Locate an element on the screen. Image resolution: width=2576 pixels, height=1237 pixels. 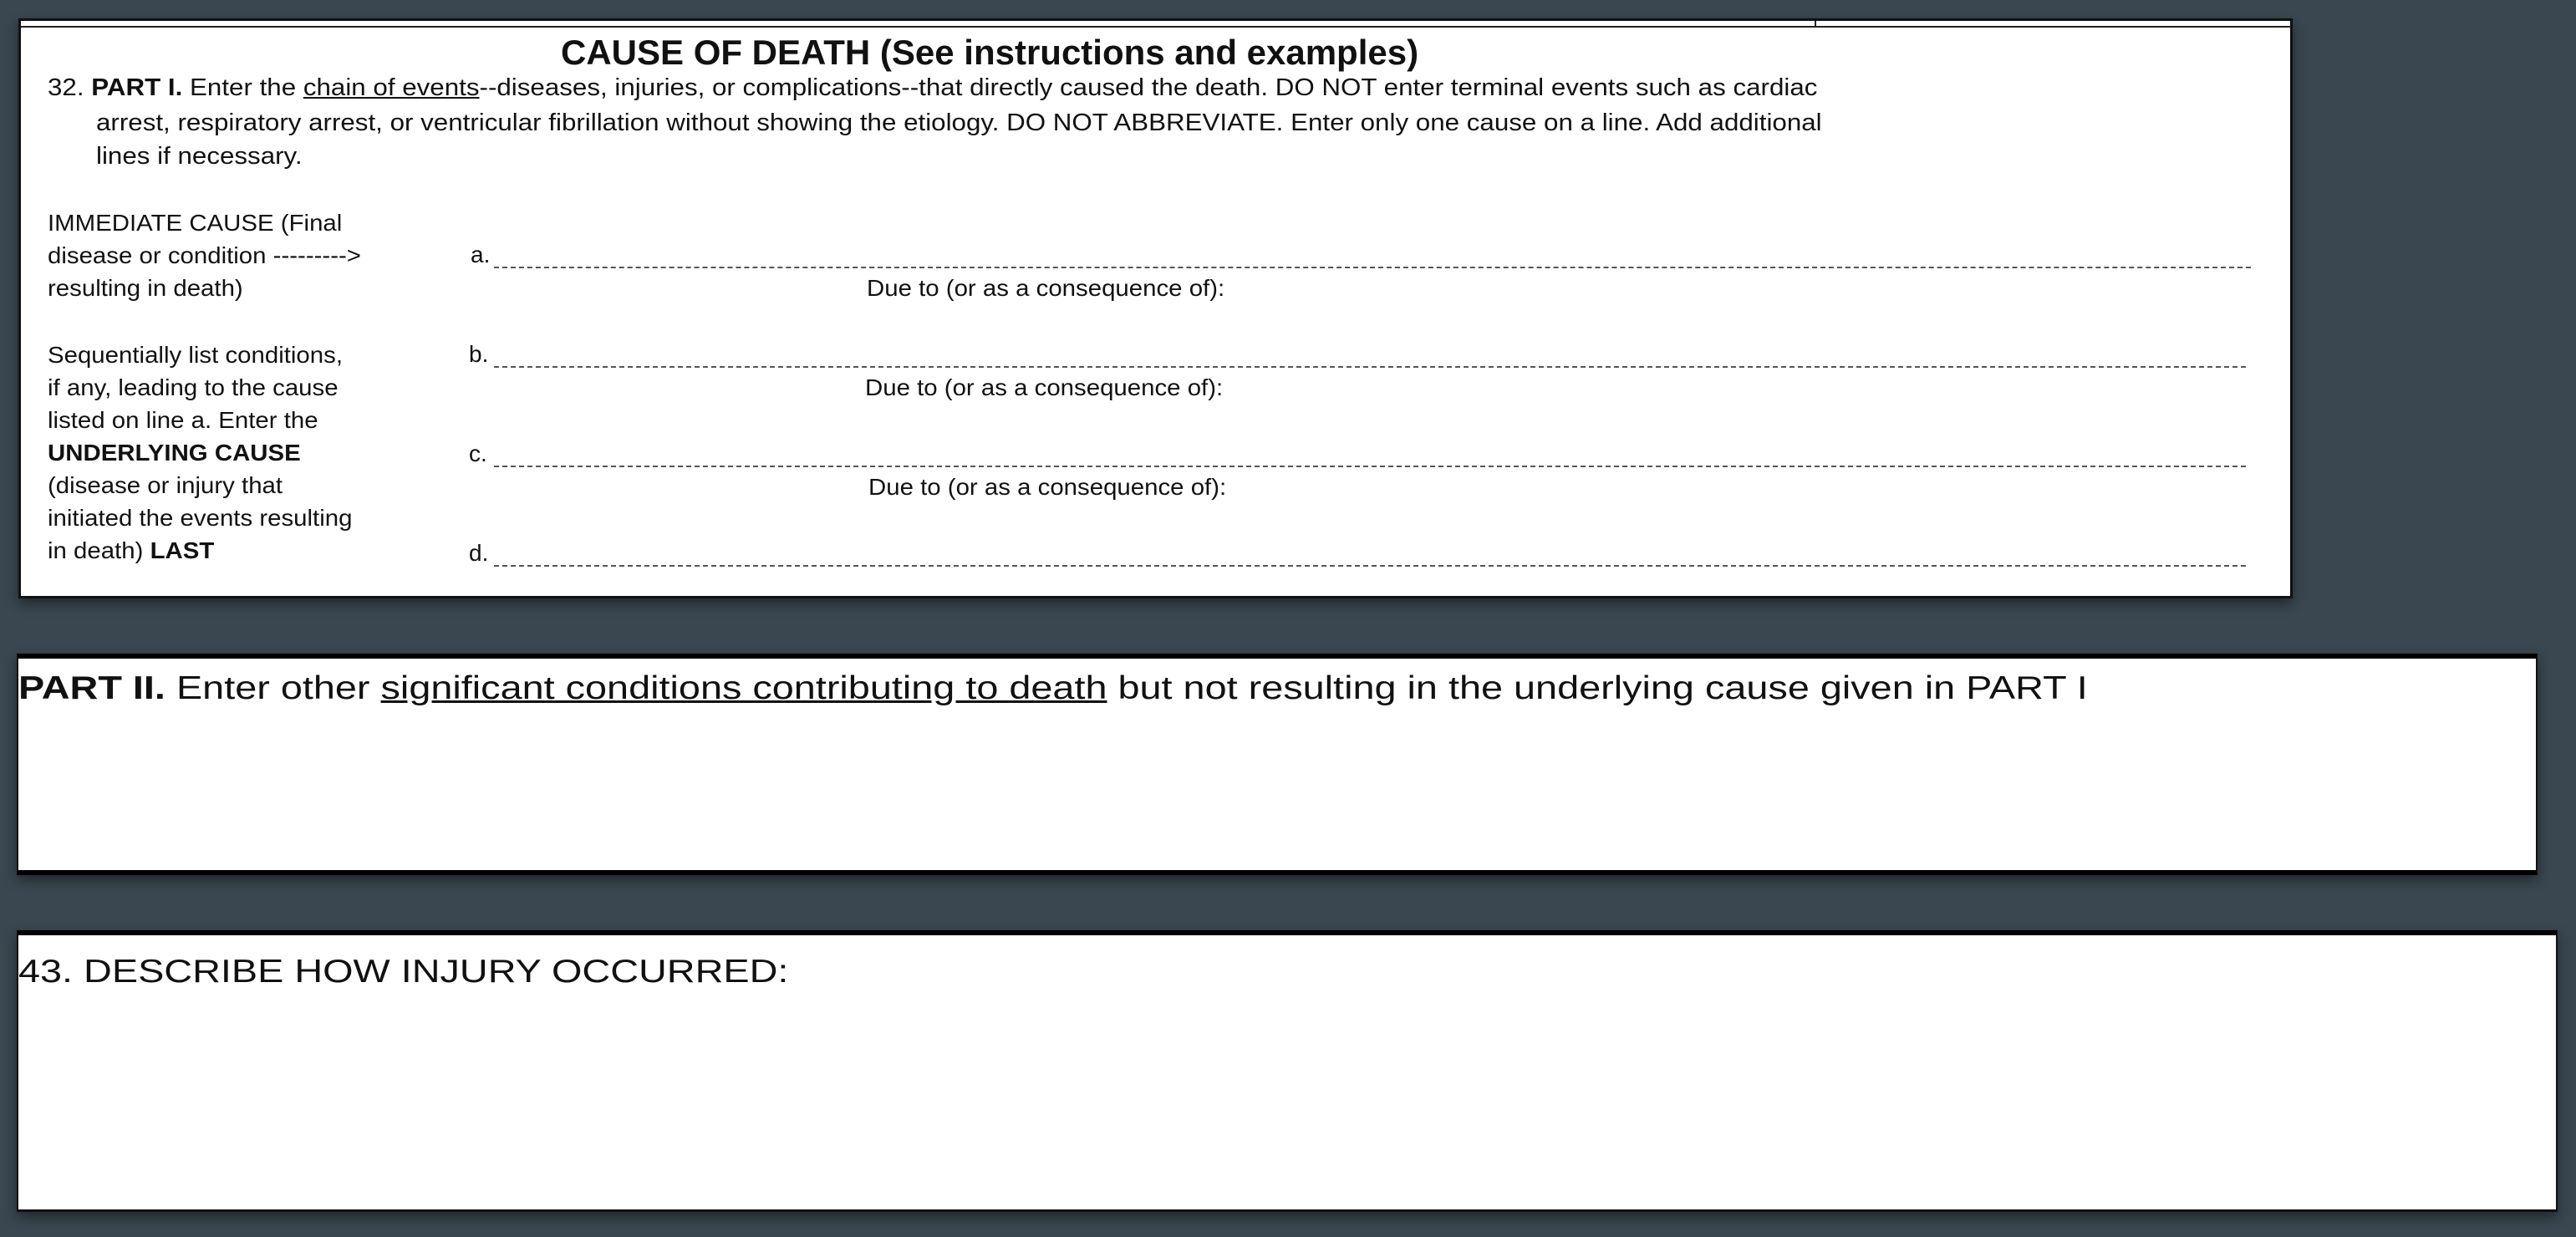
chain-of-events-text: chain of events is located at coordinates (391, 87).